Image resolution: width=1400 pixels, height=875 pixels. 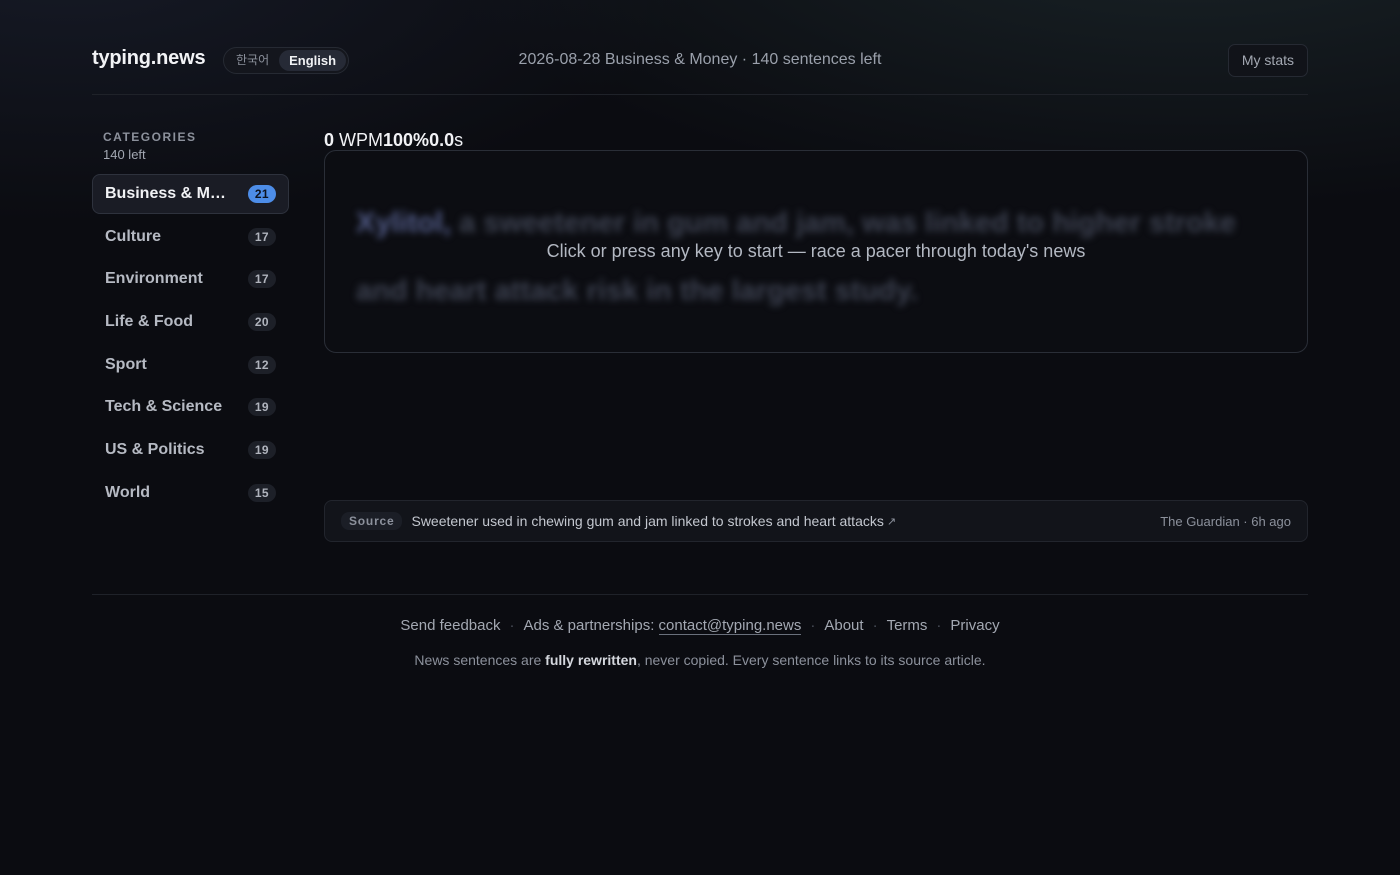 I want to click on time-value: 0.0, so click(x=442, y=140).